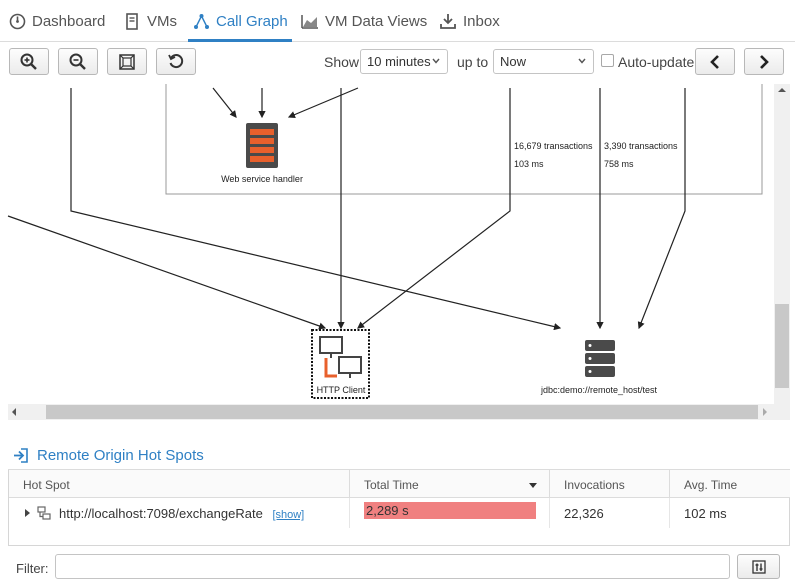 This screenshot has height=586, width=795. I want to click on show-link: [show], so click(288, 515).